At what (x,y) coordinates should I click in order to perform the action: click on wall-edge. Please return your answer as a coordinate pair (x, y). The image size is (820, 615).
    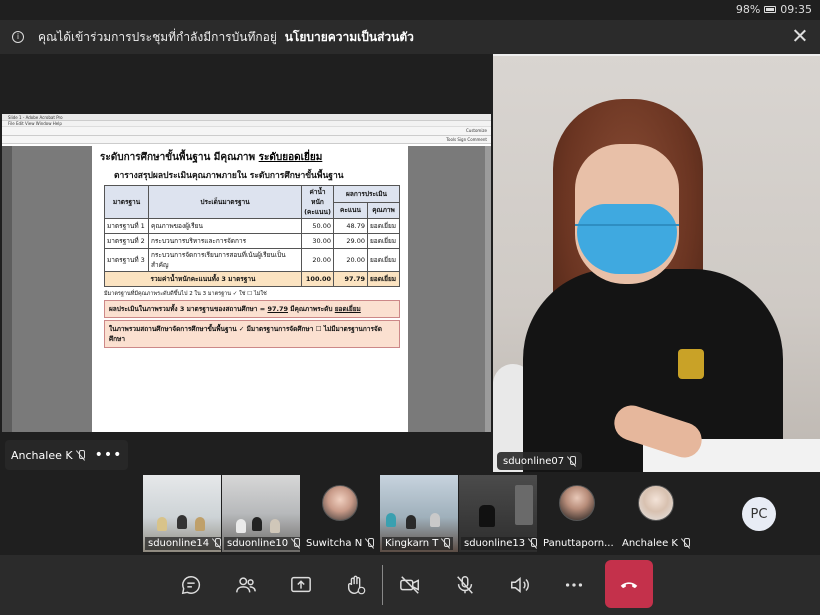
    Looking at the image, I should click on (656, 55).